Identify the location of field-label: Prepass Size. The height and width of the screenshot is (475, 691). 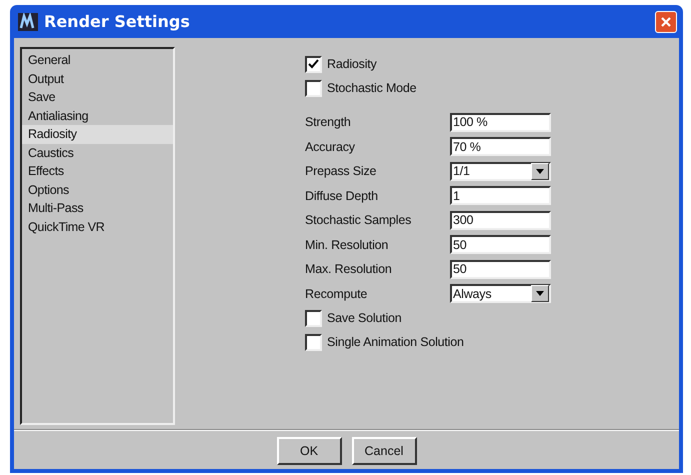
(341, 171).